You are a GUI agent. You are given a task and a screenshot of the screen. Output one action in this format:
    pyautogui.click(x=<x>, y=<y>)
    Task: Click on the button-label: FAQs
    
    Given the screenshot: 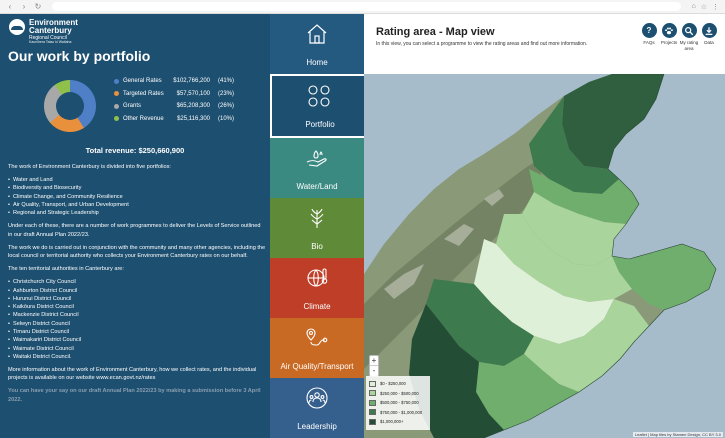 What is the action you would take?
    pyautogui.click(x=649, y=42)
    